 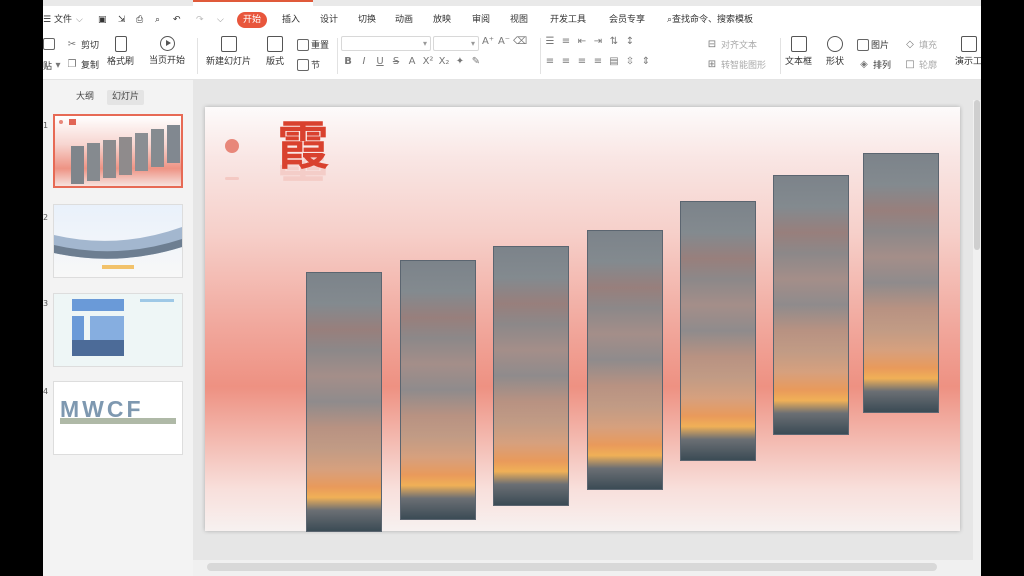 I want to click on hamburger-icon: ☰, so click(x=47, y=20).